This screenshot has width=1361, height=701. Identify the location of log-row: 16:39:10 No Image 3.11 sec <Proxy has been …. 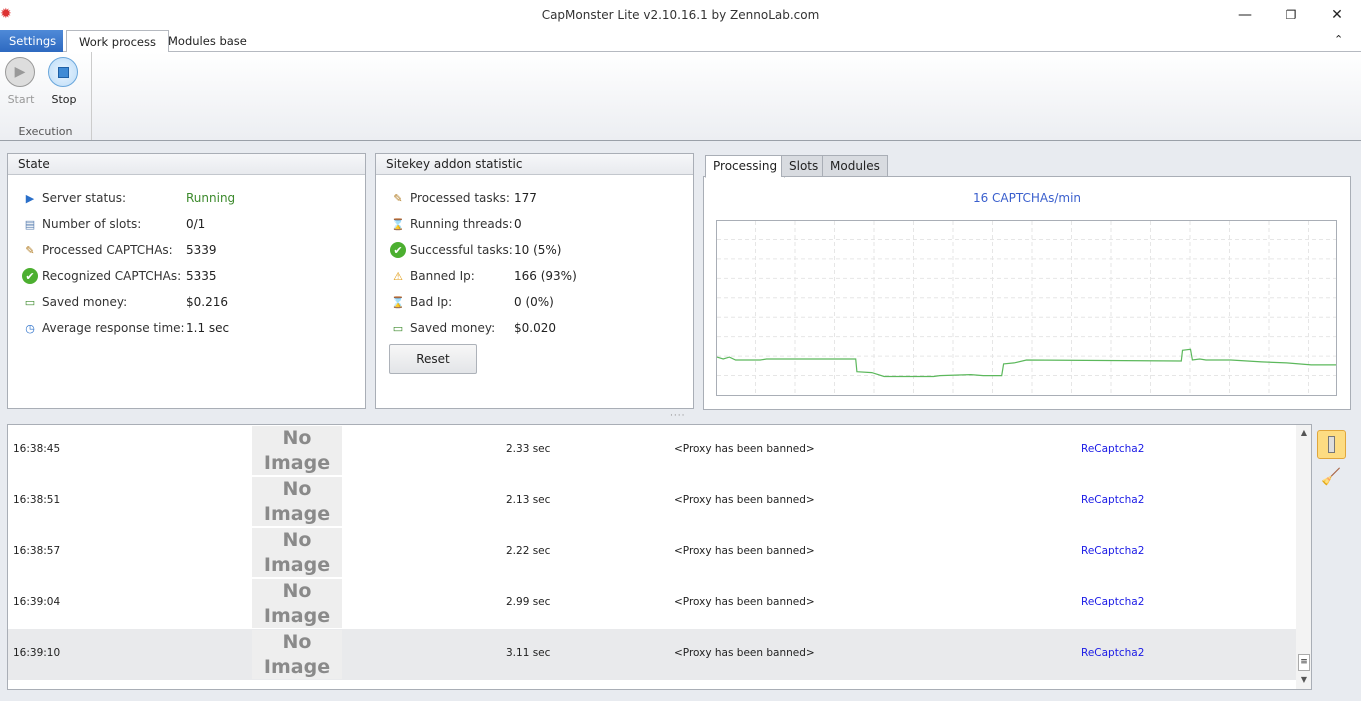
(652, 654).